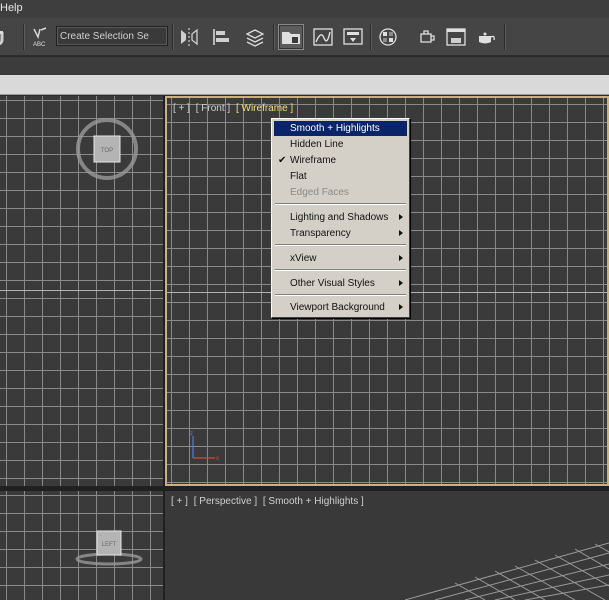 The image size is (609, 600). I want to click on menu-item-smooth-highlights: Smooth + Highlights, so click(340, 128).